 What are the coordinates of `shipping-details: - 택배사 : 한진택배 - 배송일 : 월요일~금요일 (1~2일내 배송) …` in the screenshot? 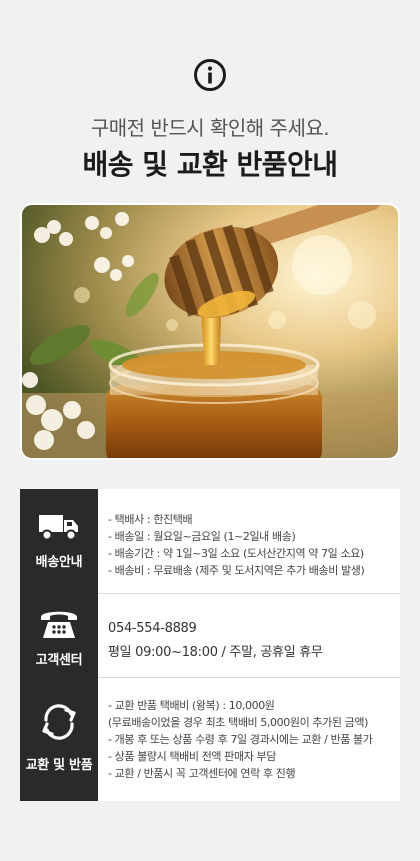 It's located at (251, 541).